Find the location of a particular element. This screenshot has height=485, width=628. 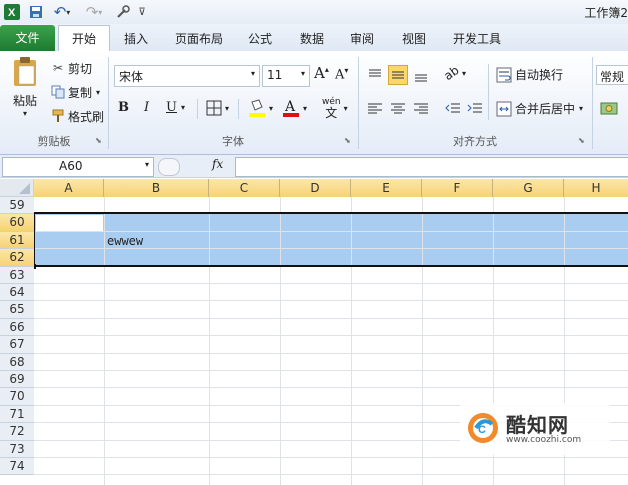

font-name-value: 宋体 is located at coordinates (131, 77).